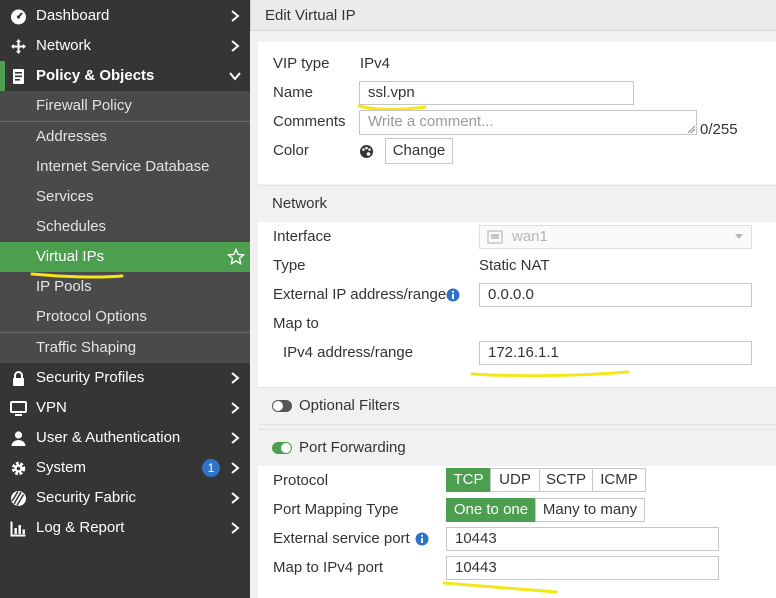 The image size is (776, 598). What do you see at coordinates (235, 76) in the screenshot?
I see `chevron-down-icon` at bounding box center [235, 76].